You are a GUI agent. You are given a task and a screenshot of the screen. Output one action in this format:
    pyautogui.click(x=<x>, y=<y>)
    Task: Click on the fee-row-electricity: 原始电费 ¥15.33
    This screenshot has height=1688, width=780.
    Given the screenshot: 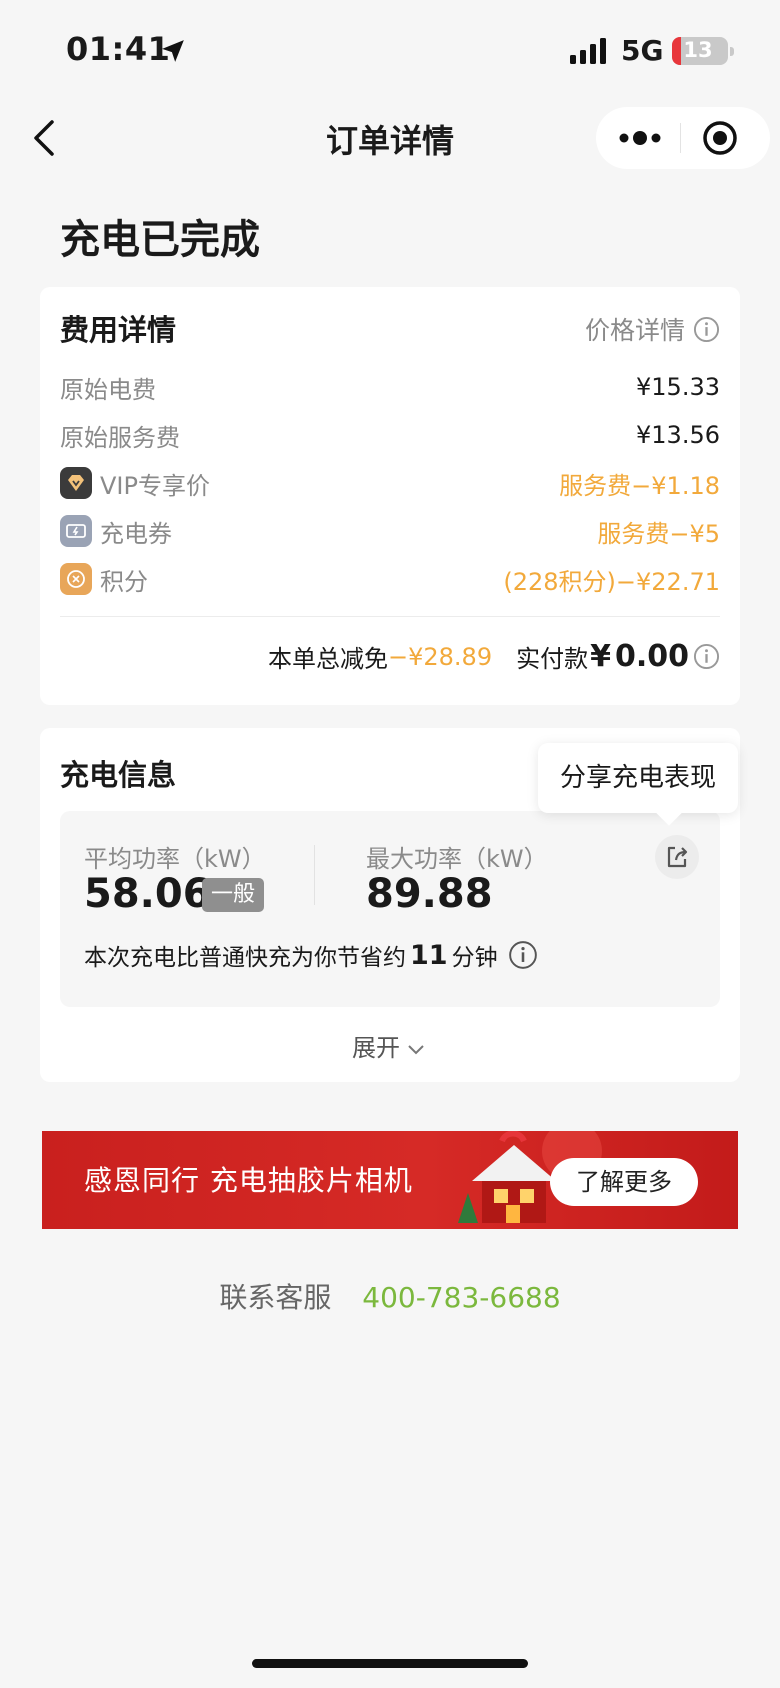 What is the action you would take?
    pyautogui.click(x=390, y=387)
    